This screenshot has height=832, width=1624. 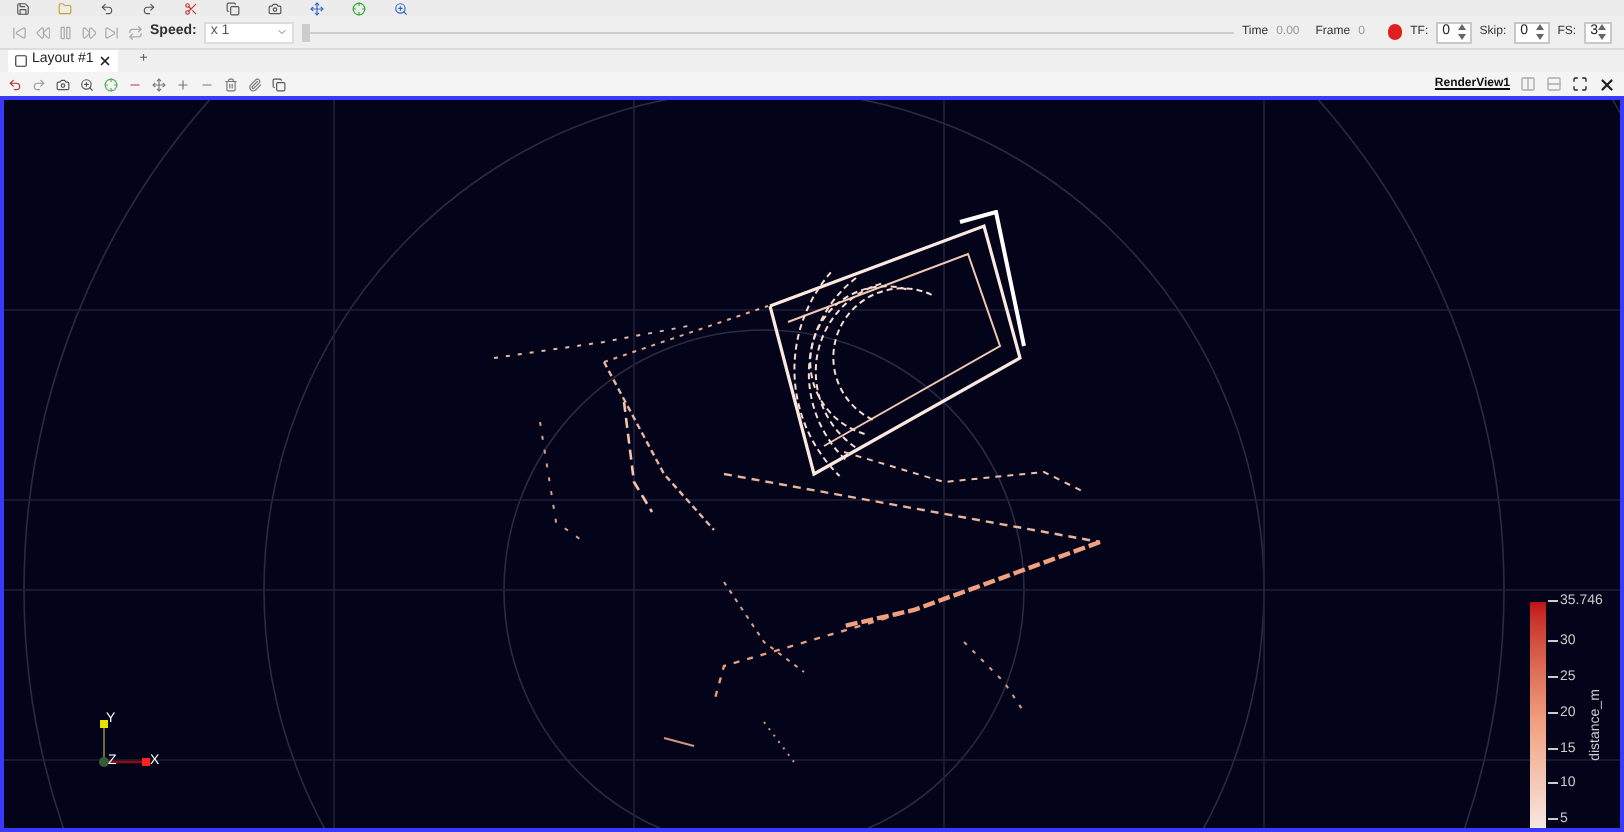 I want to click on paperclip-icon, so click(x=255, y=84).